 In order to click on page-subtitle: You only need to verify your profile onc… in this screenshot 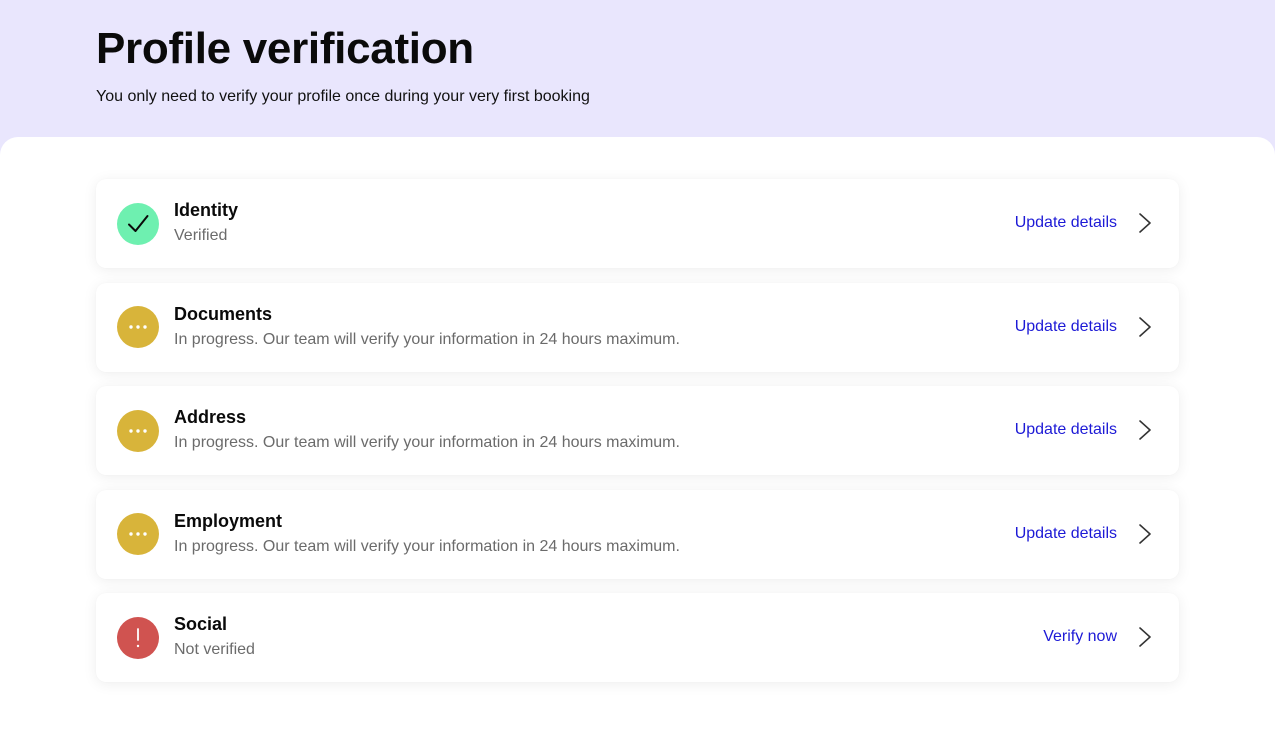, I will do `click(343, 96)`.